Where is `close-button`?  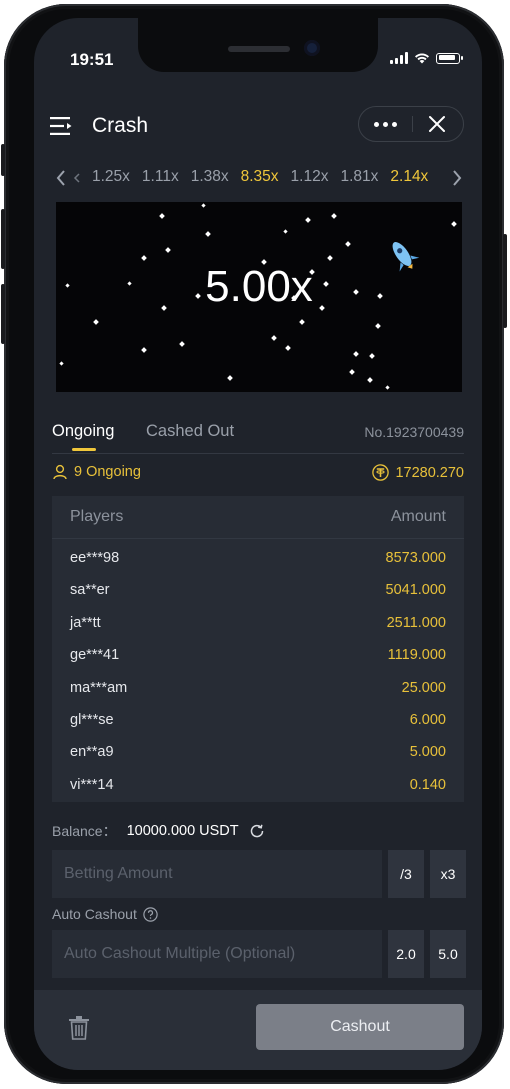
close-button is located at coordinates (437, 124).